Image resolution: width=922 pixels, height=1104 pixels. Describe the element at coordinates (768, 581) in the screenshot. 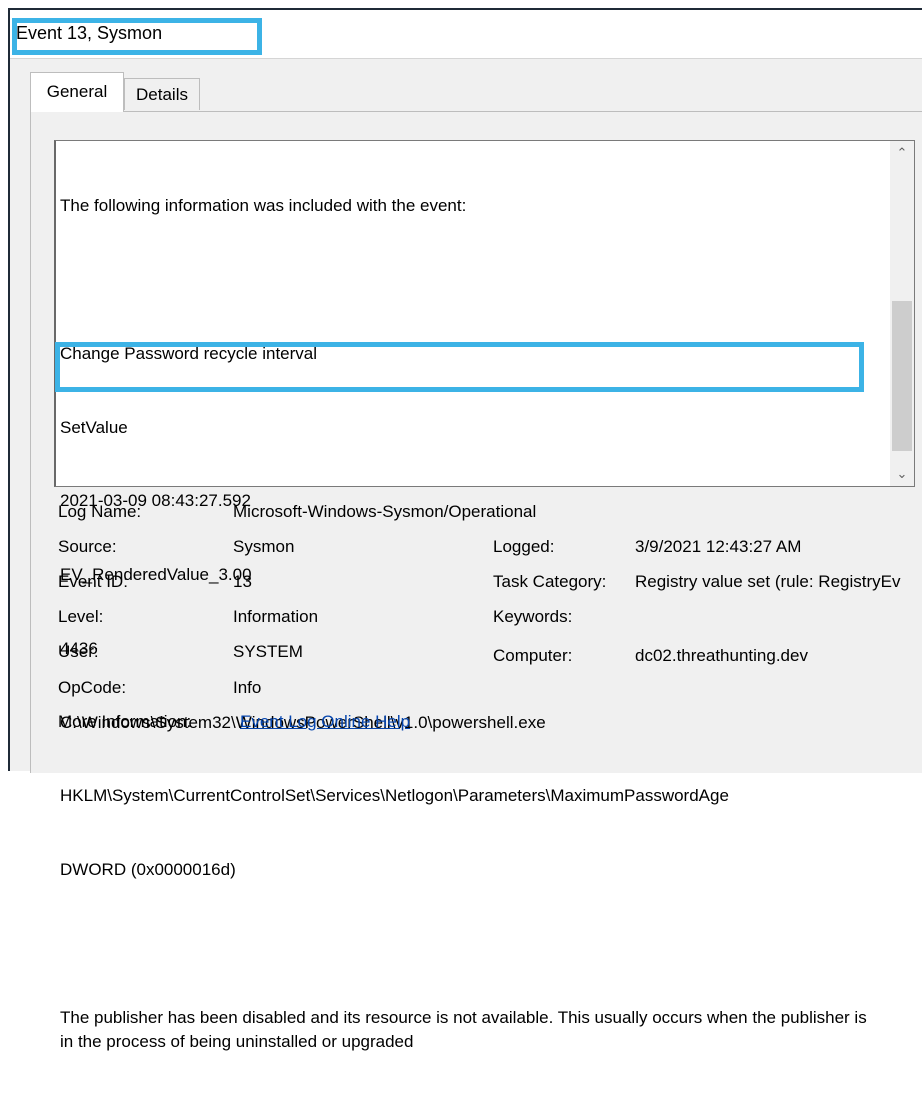

I see `task-category-value: Registry value set (rule: RegistryEv` at that location.